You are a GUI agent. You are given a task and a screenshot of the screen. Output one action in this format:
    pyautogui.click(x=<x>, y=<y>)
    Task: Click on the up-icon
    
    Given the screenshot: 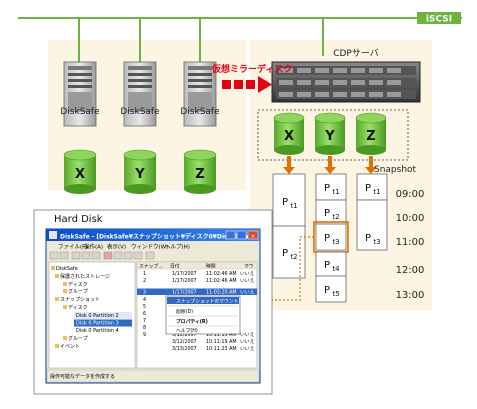 What is the action you would take?
    pyautogui.click(x=76, y=255)
    